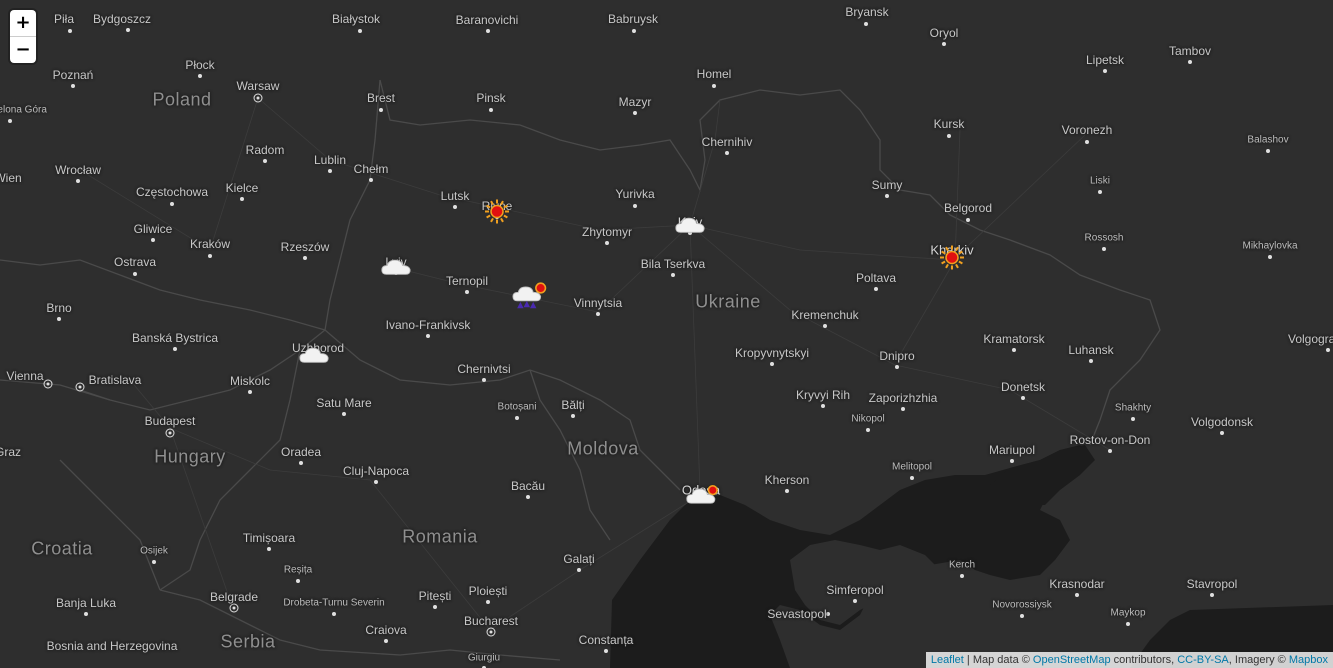 The width and height of the screenshot is (1333, 668). Describe the element at coordinates (78, 170) in the screenshot. I see `city-label-wroc-aw: Wrocław` at that location.